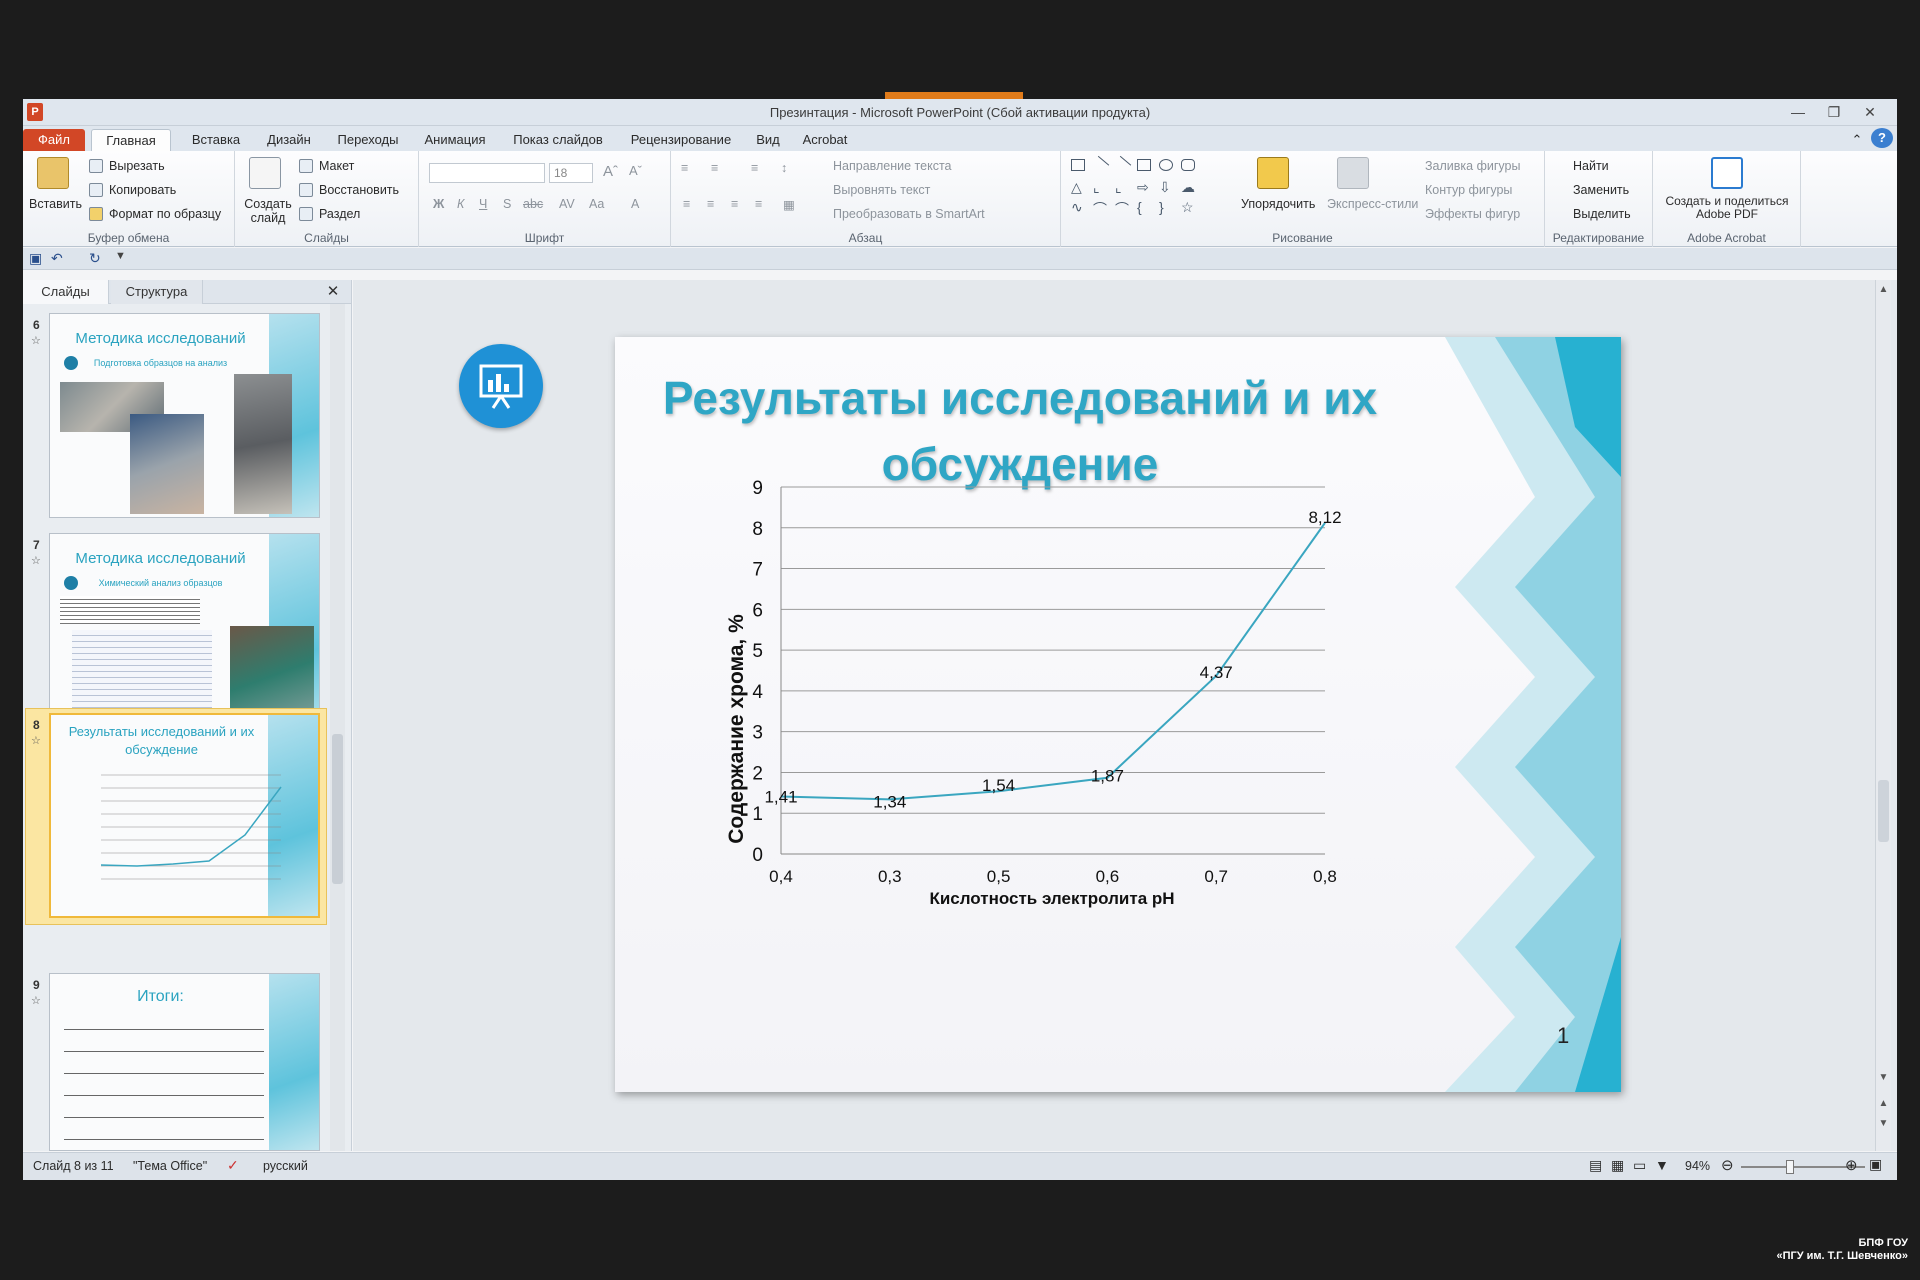  I want to click on underline-icon: Ч, so click(483, 204).